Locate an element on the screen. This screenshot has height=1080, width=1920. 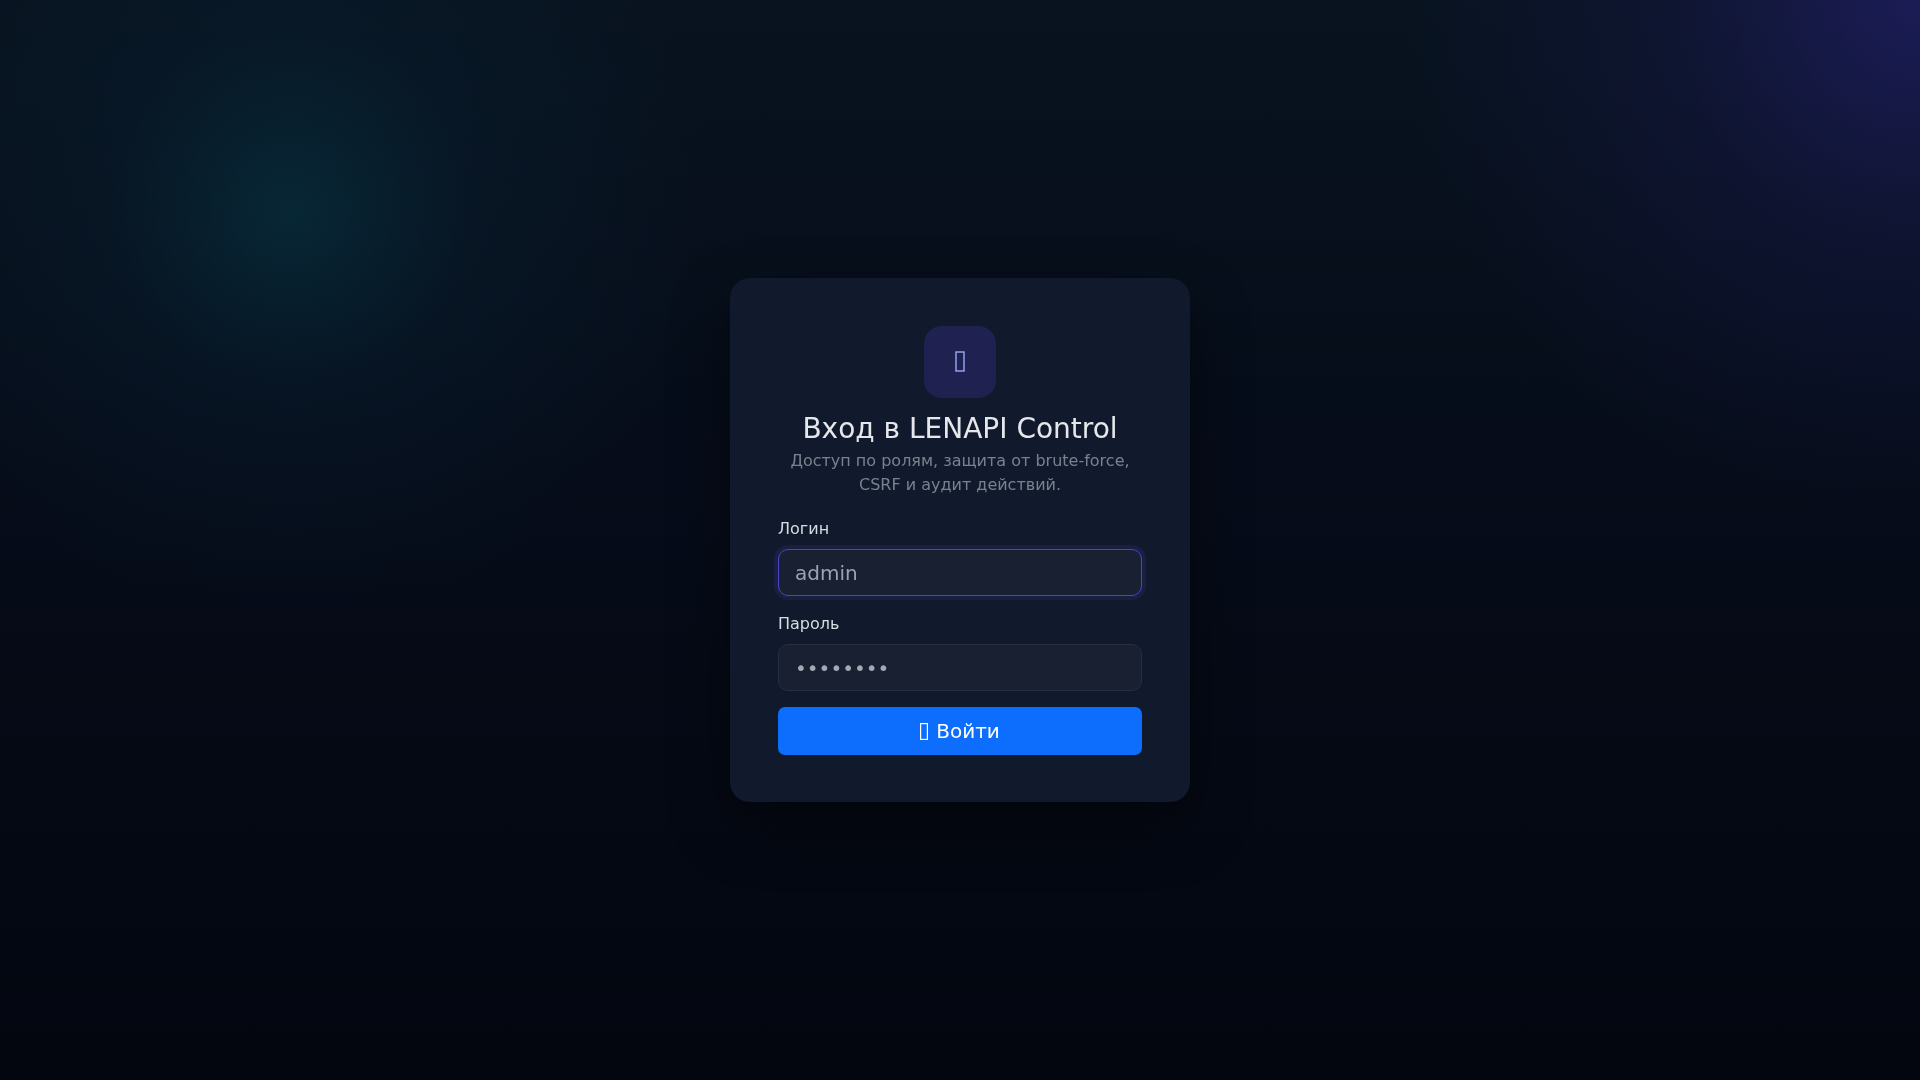
missing-glyph-icon is located at coordinates (924, 731).